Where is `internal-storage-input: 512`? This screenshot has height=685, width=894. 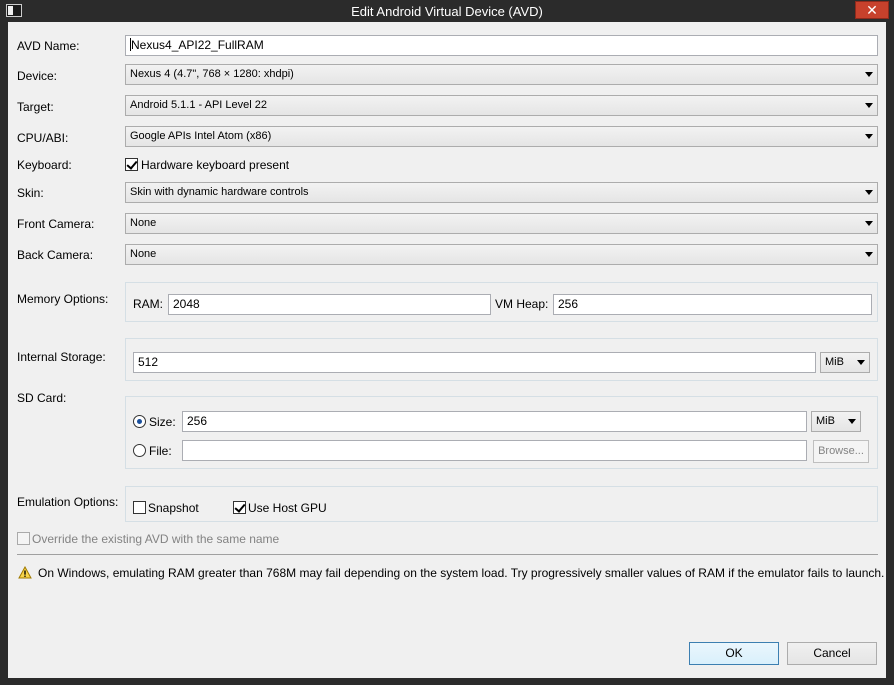
internal-storage-input: 512 is located at coordinates (474, 362).